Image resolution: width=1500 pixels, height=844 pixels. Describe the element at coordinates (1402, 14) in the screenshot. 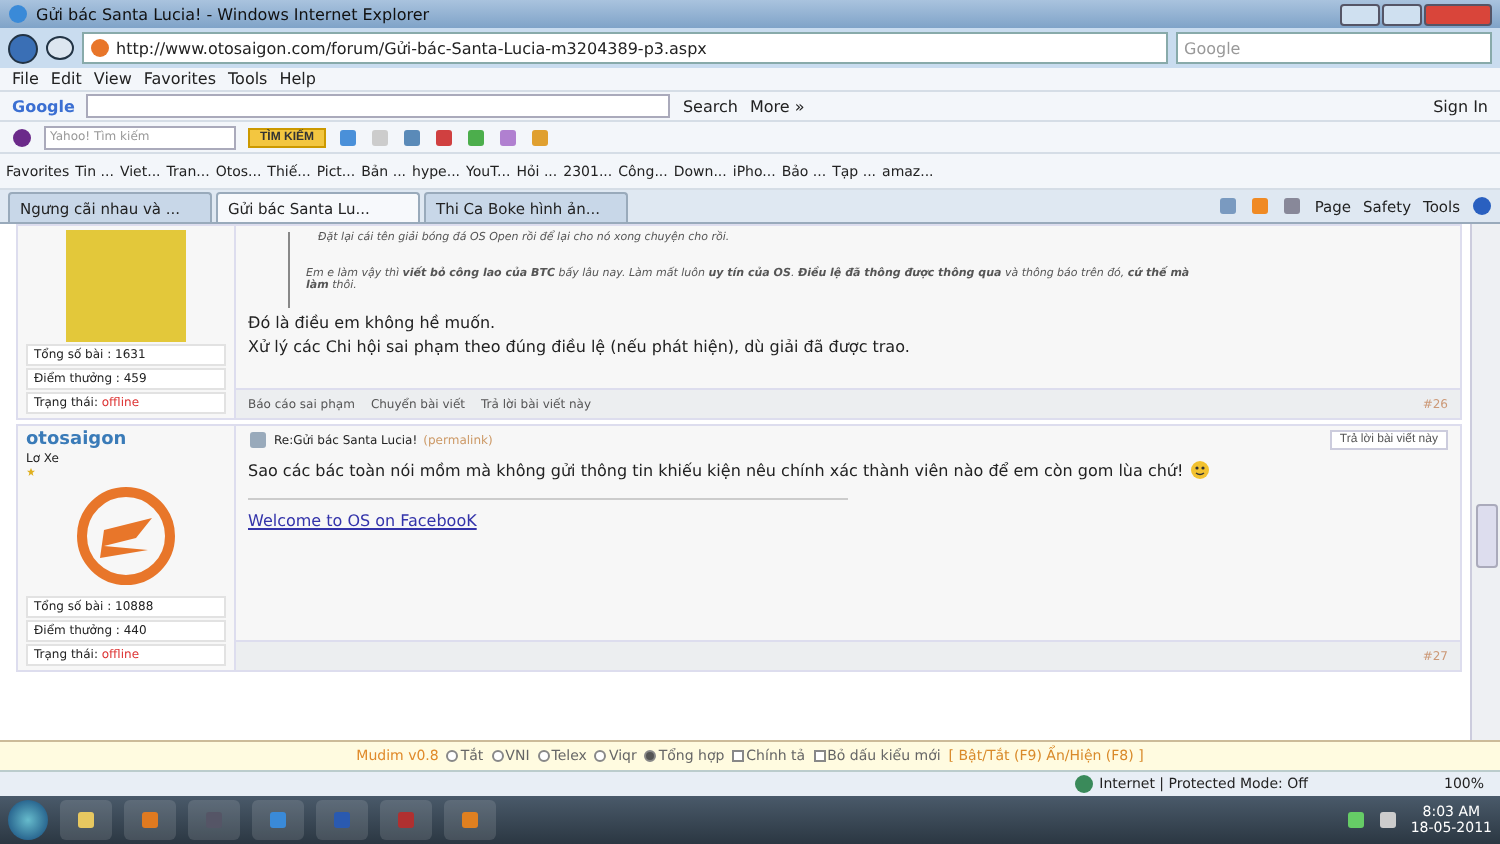

I see `maximize-button` at that location.